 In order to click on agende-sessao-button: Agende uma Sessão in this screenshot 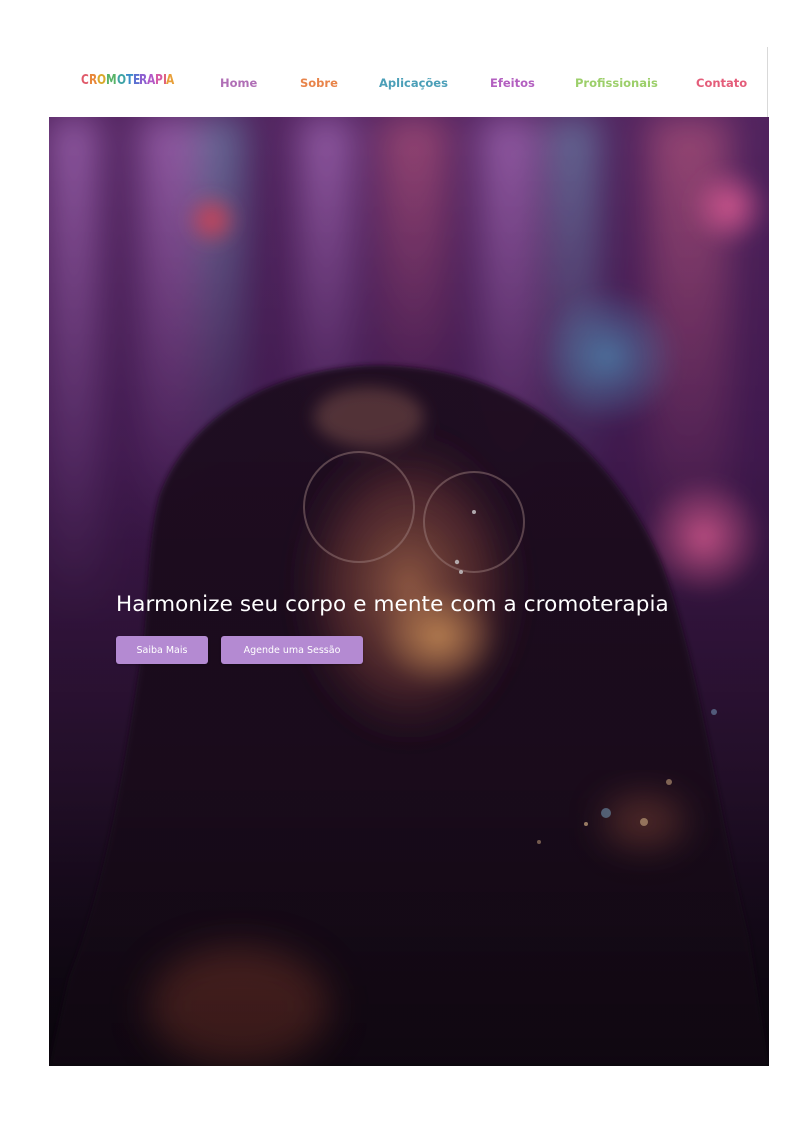, I will do `click(292, 650)`.